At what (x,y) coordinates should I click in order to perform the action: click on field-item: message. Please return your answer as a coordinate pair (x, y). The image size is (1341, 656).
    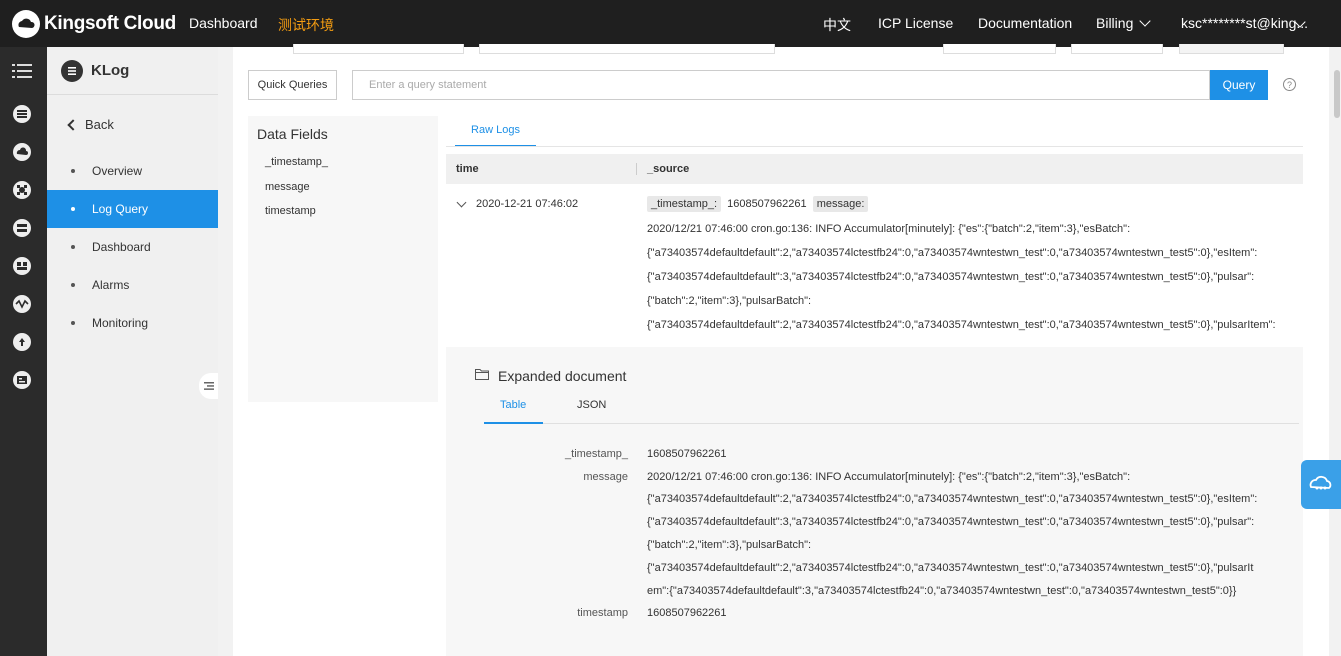
    Looking at the image, I should click on (287, 187).